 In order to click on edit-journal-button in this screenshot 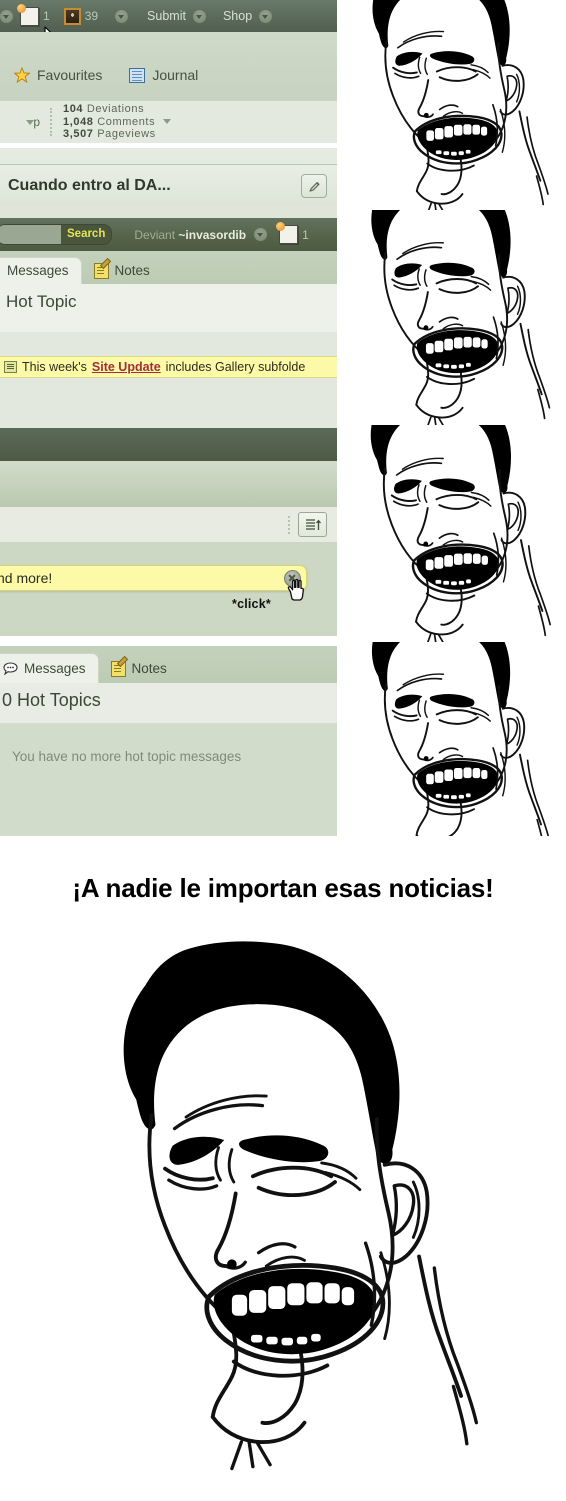, I will do `click(314, 186)`.